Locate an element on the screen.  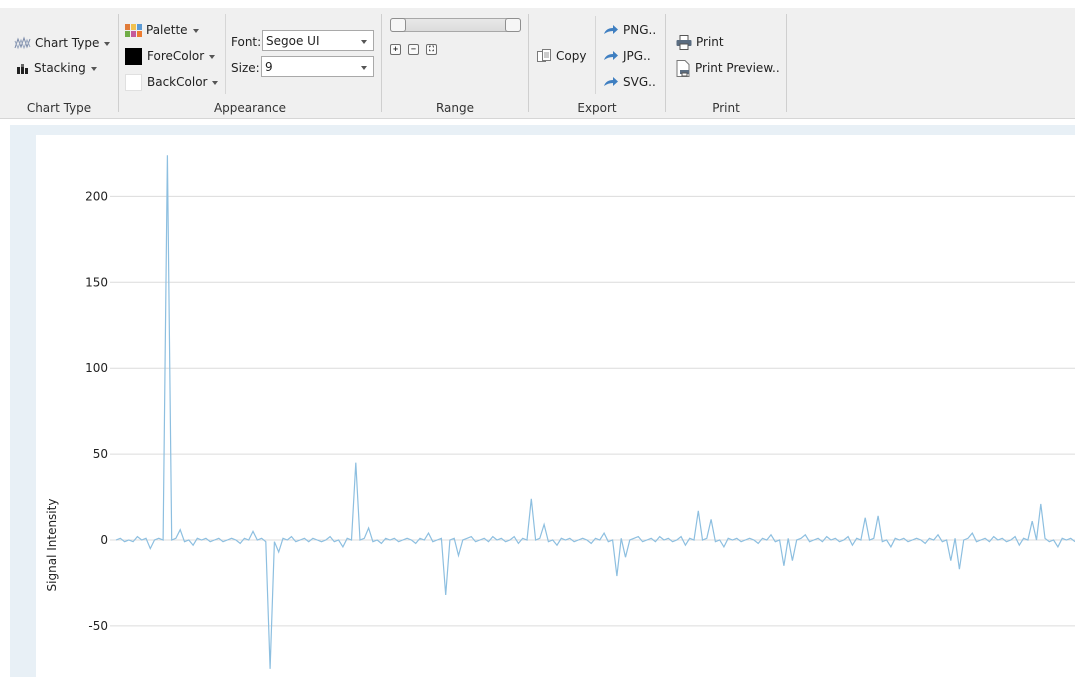
export-png-button: PNG.. is located at coordinates (629, 30).